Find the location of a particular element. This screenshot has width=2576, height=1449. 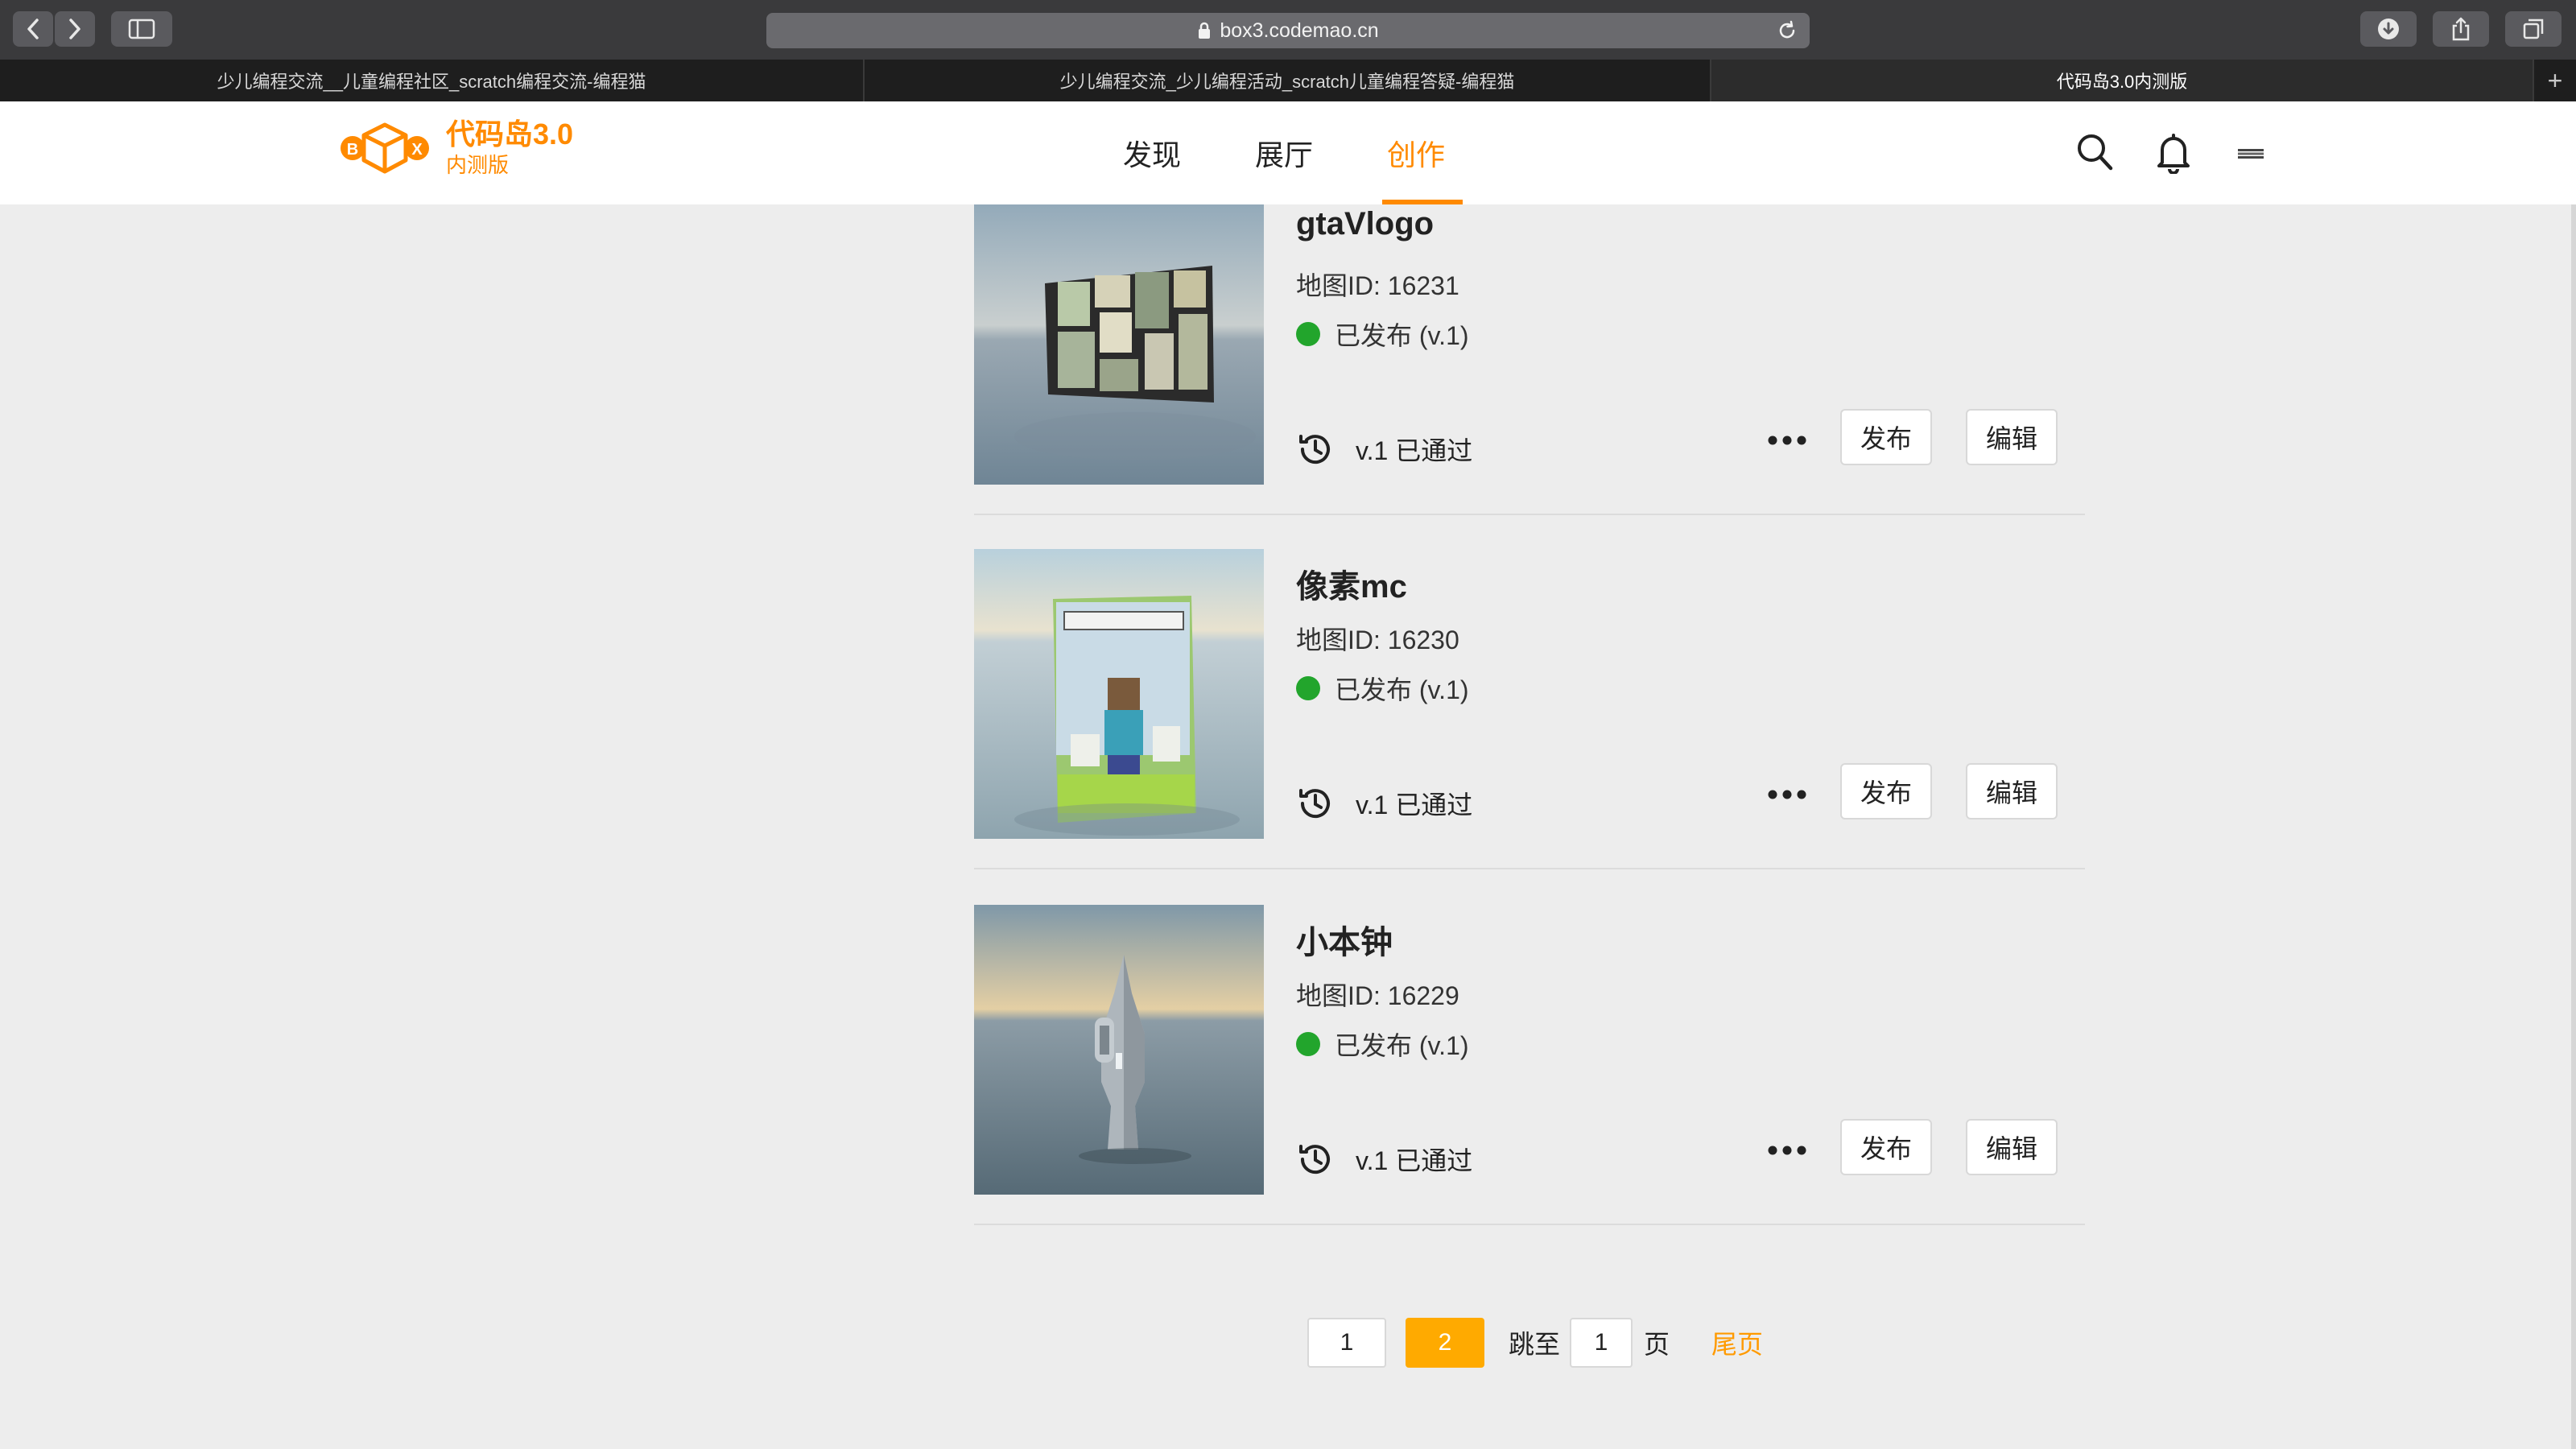

box-logo-icon: B X is located at coordinates (385, 148).